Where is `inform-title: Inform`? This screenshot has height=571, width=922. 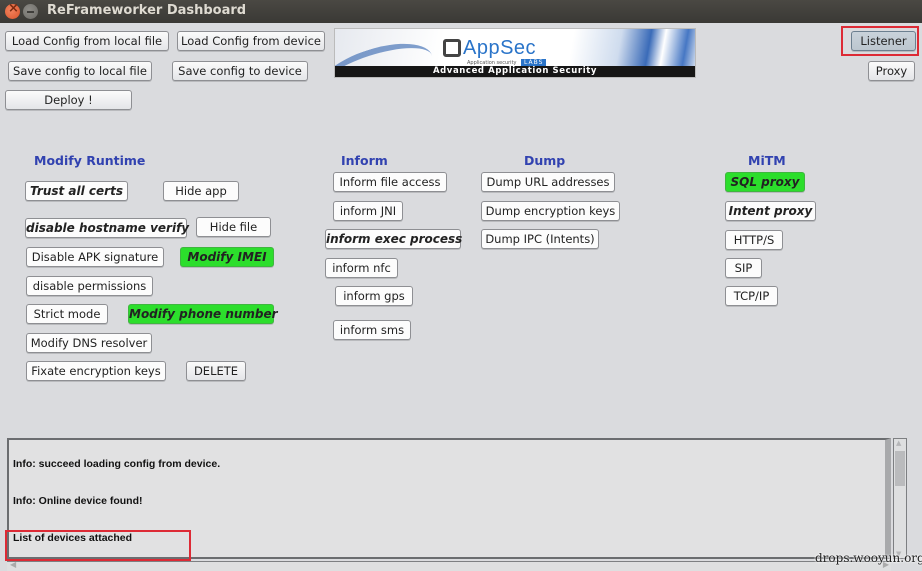 inform-title: Inform is located at coordinates (364, 160).